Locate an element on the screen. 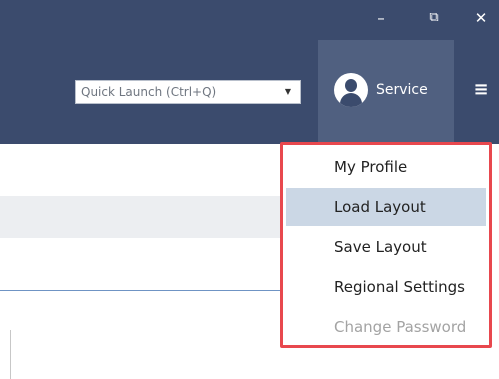 Image resolution: width=499 pixels, height=379 pixels. quick-launch-box: ▼ is located at coordinates (188, 92).